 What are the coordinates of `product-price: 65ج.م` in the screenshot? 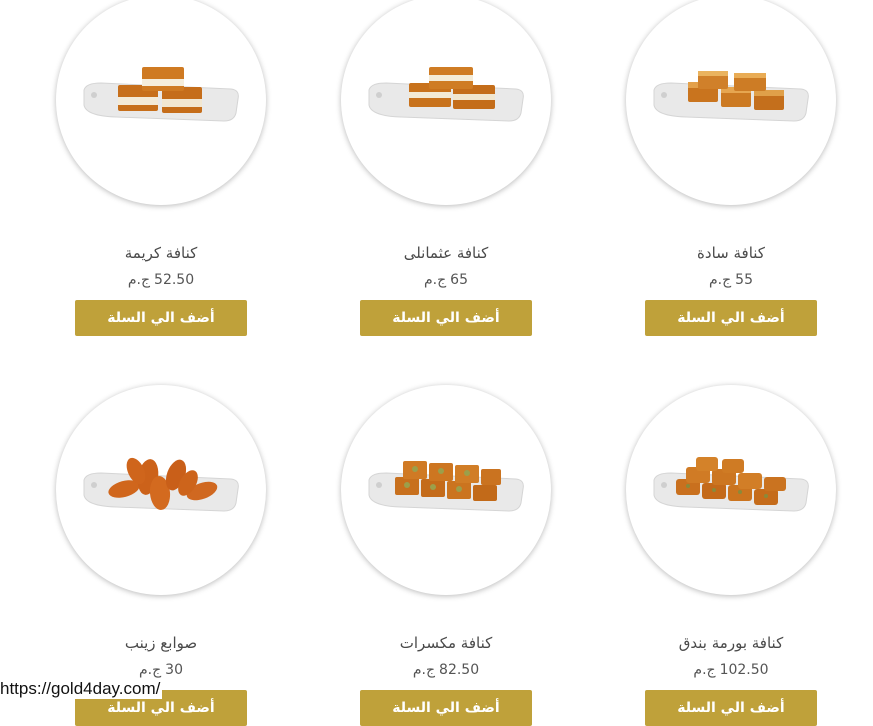 It's located at (446, 280).